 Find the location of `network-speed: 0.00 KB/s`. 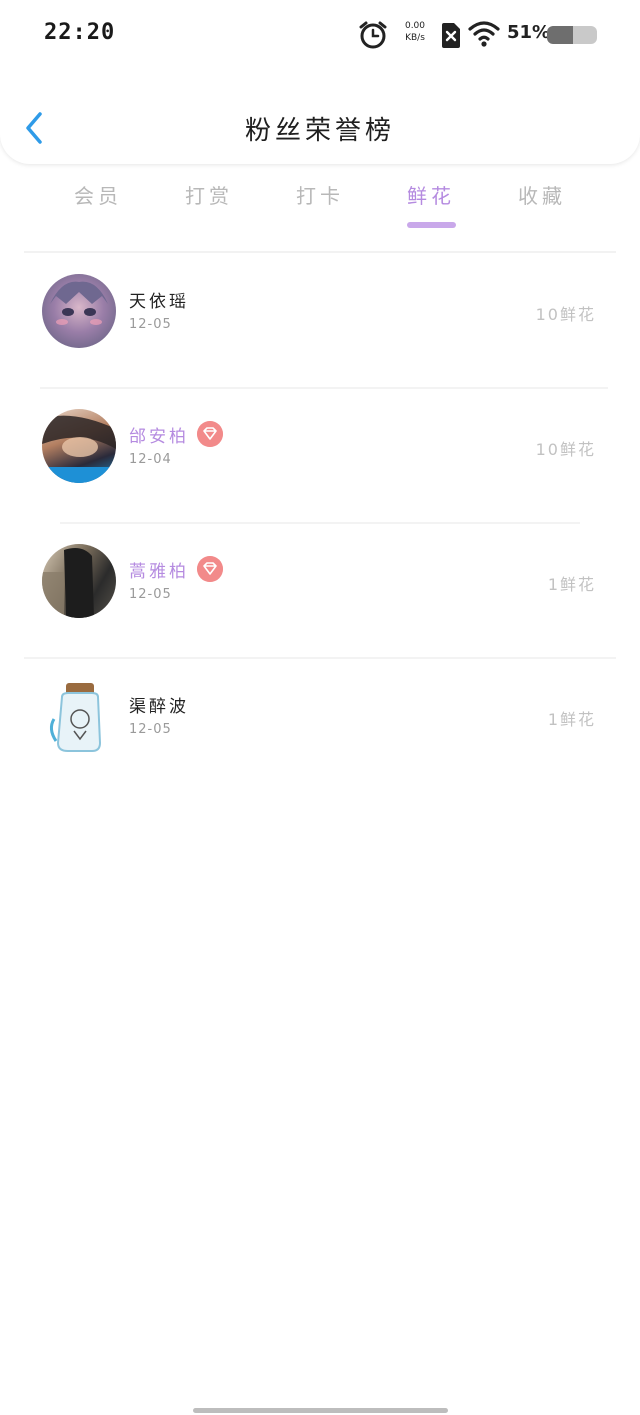

network-speed: 0.00 KB/s is located at coordinates (415, 32).